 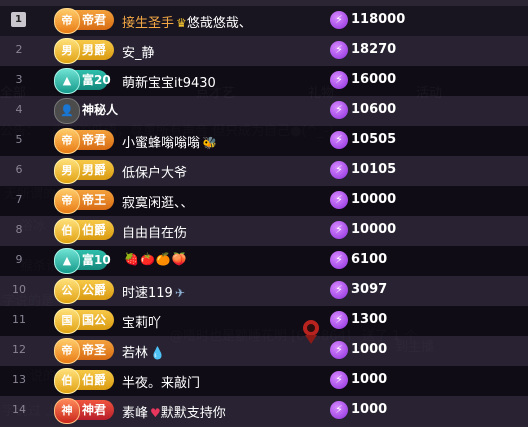 I want to click on ranking-row: 5 帝帝君 小蜜蜂嗡嗡嗡 🐝 ⚡ 10505, so click(x=264, y=141).